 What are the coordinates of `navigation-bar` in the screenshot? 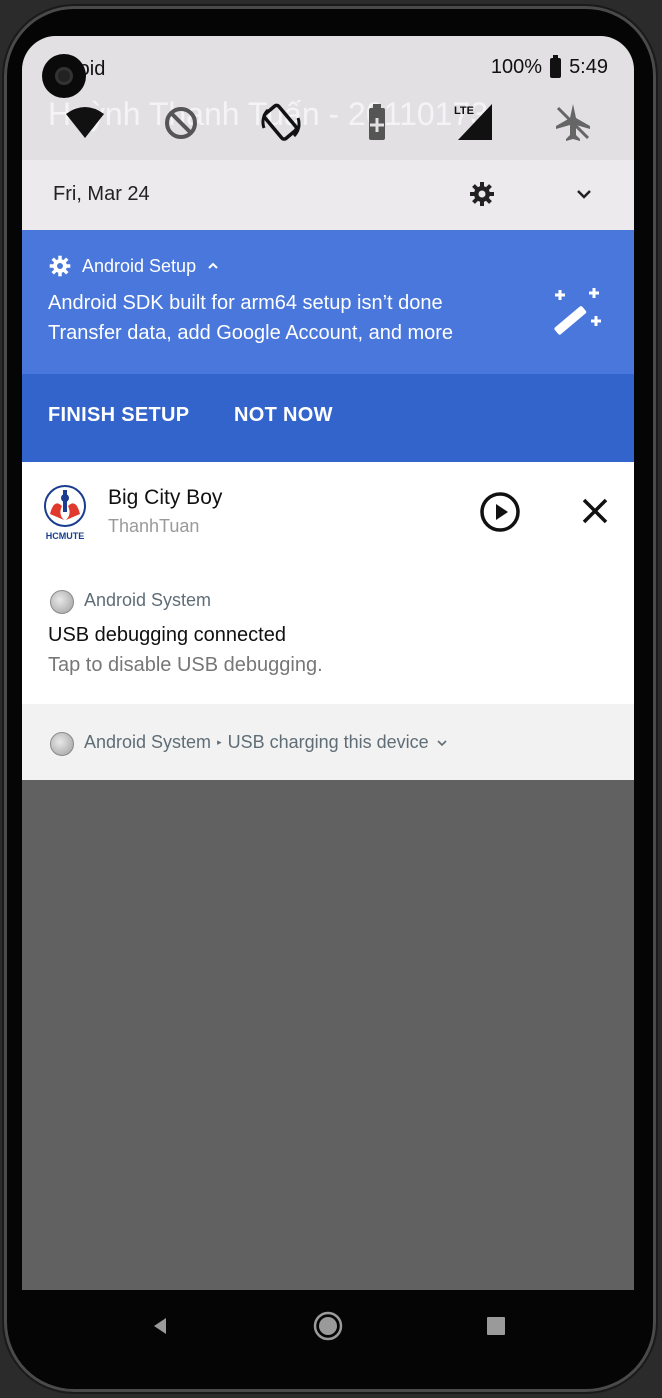 It's located at (328, 1326).